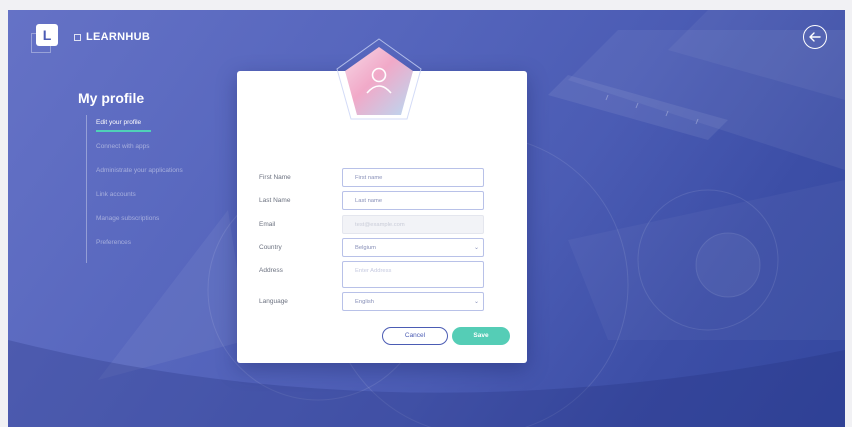 The width and height of the screenshot is (852, 427). I want to click on avatar, so click(379, 81).